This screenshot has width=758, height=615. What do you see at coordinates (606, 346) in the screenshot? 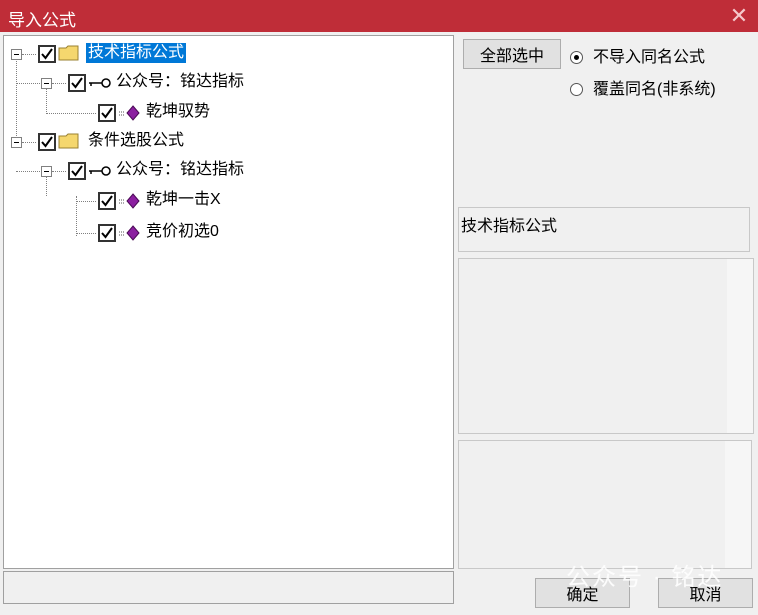
I see `description-panel` at bounding box center [606, 346].